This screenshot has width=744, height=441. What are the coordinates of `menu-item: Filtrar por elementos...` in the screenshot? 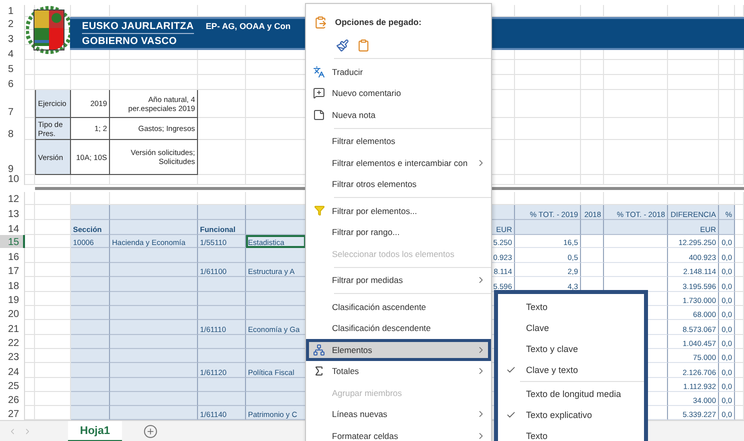 It's located at (398, 211).